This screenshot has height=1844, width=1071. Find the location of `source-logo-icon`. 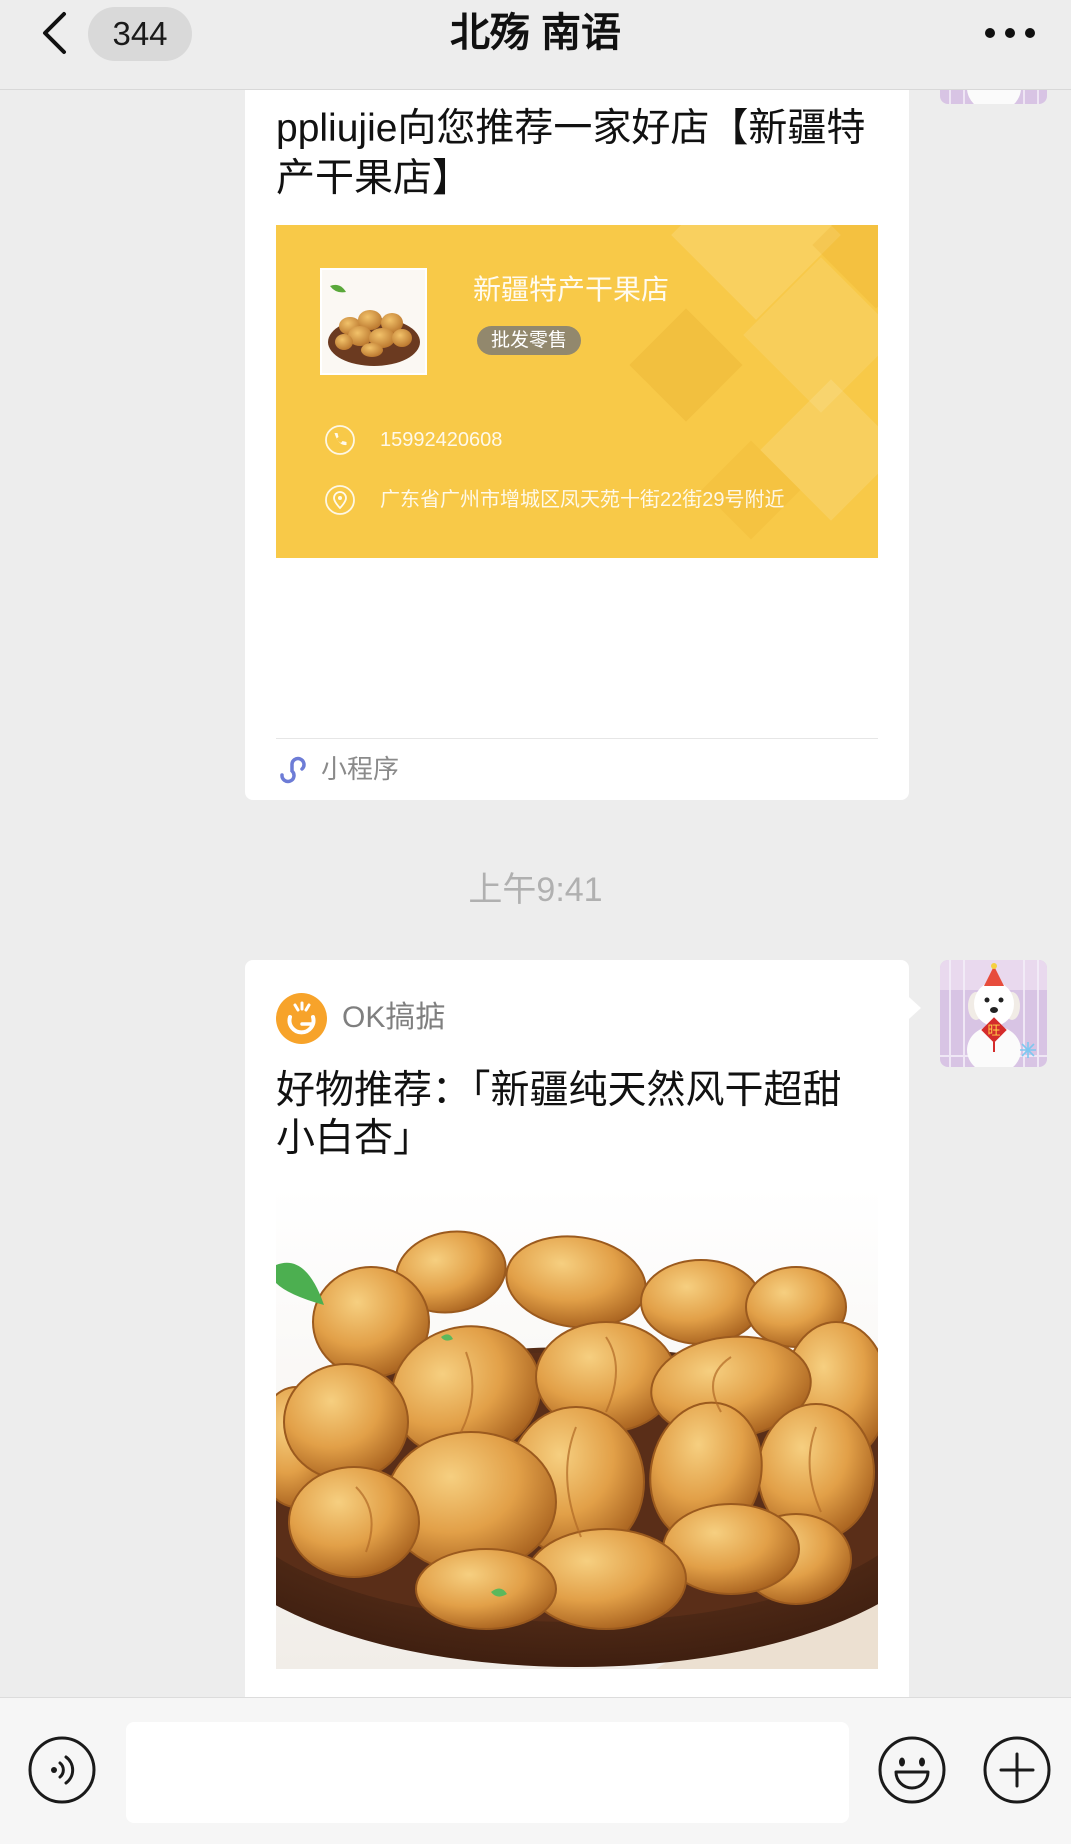

source-logo-icon is located at coordinates (301, 1018).